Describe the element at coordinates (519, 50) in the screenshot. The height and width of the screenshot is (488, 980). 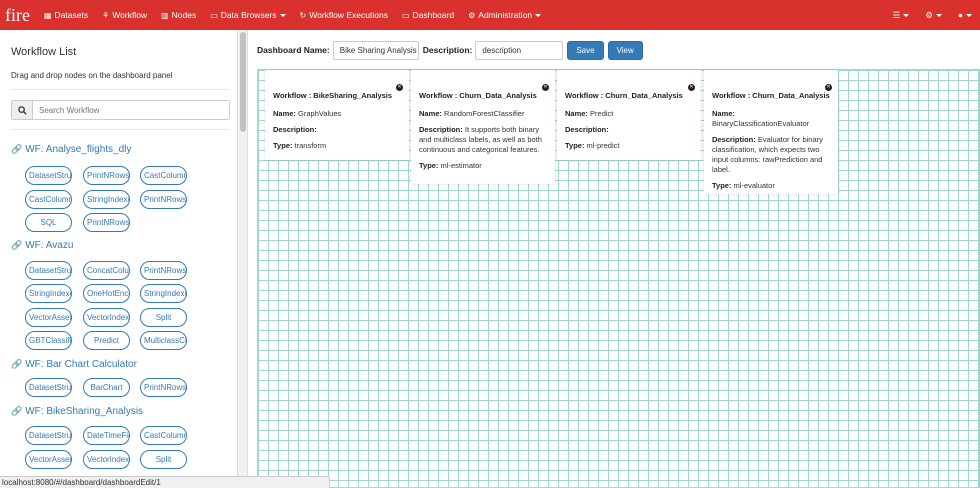
I see `description-input: description` at that location.